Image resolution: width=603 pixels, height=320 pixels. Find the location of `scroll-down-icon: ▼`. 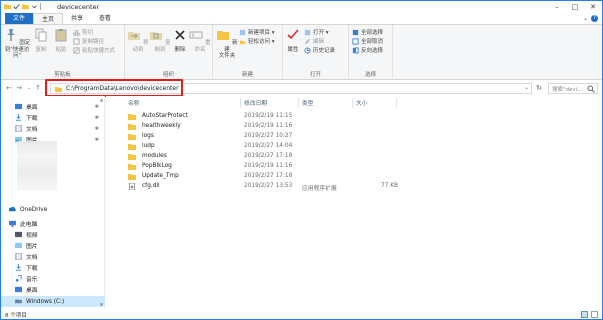

scroll-down-icon: ▼ is located at coordinates (101, 304).